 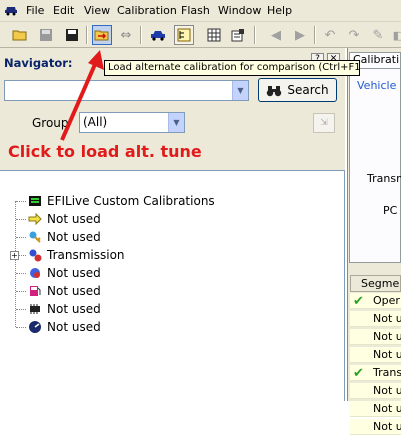 I want to click on open-button, so click(x=20, y=35).